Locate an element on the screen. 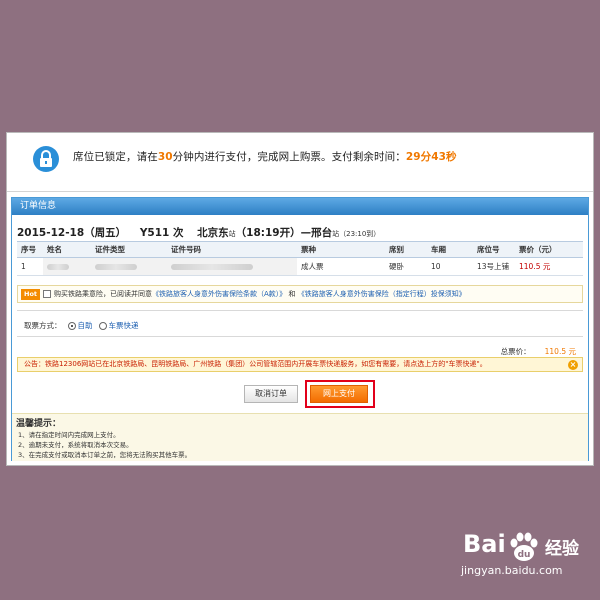 The image size is (600, 600). table-header-row: 序号 姓名 证件类型 证件号码 票种 席别 车厢 席位号 票价（元） is located at coordinates (300, 249).